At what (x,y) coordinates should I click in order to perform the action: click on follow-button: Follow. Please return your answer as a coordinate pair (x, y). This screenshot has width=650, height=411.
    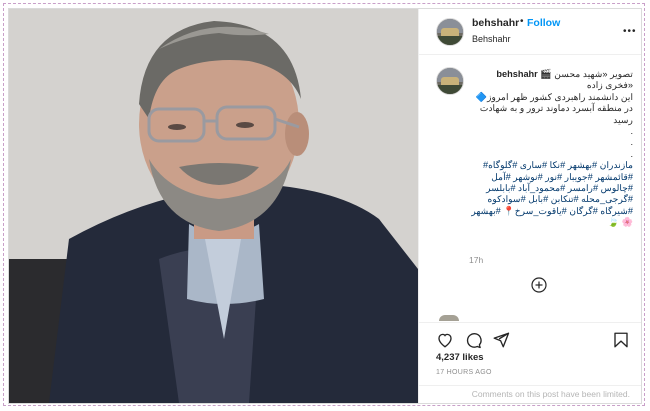
    Looking at the image, I should click on (543, 23).